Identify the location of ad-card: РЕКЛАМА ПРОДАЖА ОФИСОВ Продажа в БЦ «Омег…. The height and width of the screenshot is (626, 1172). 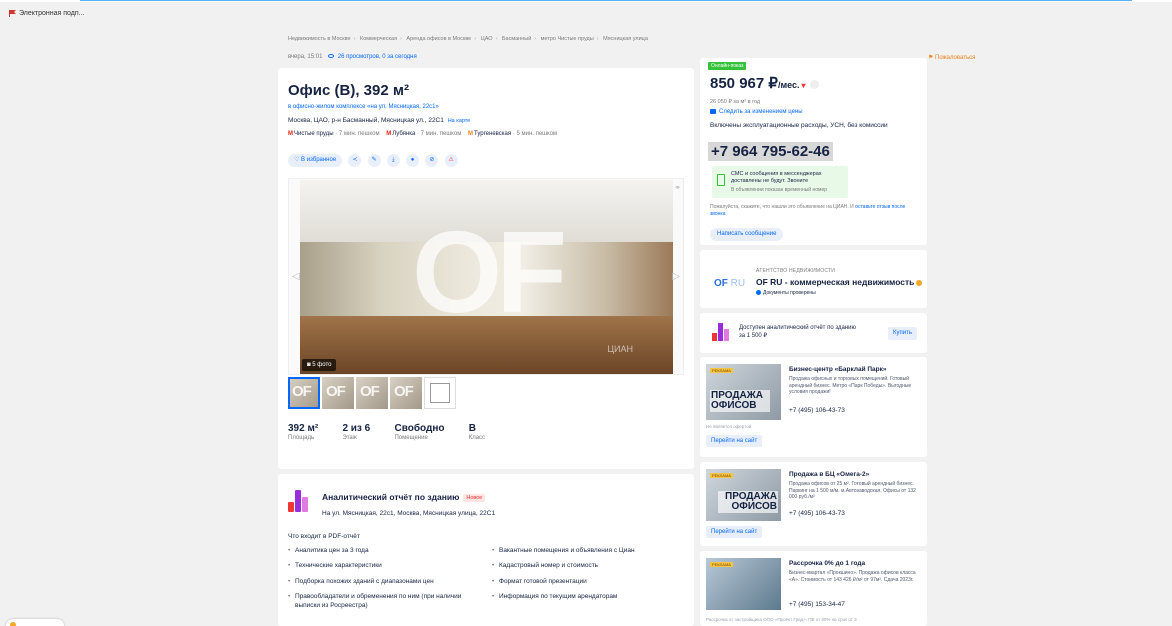
(813, 504).